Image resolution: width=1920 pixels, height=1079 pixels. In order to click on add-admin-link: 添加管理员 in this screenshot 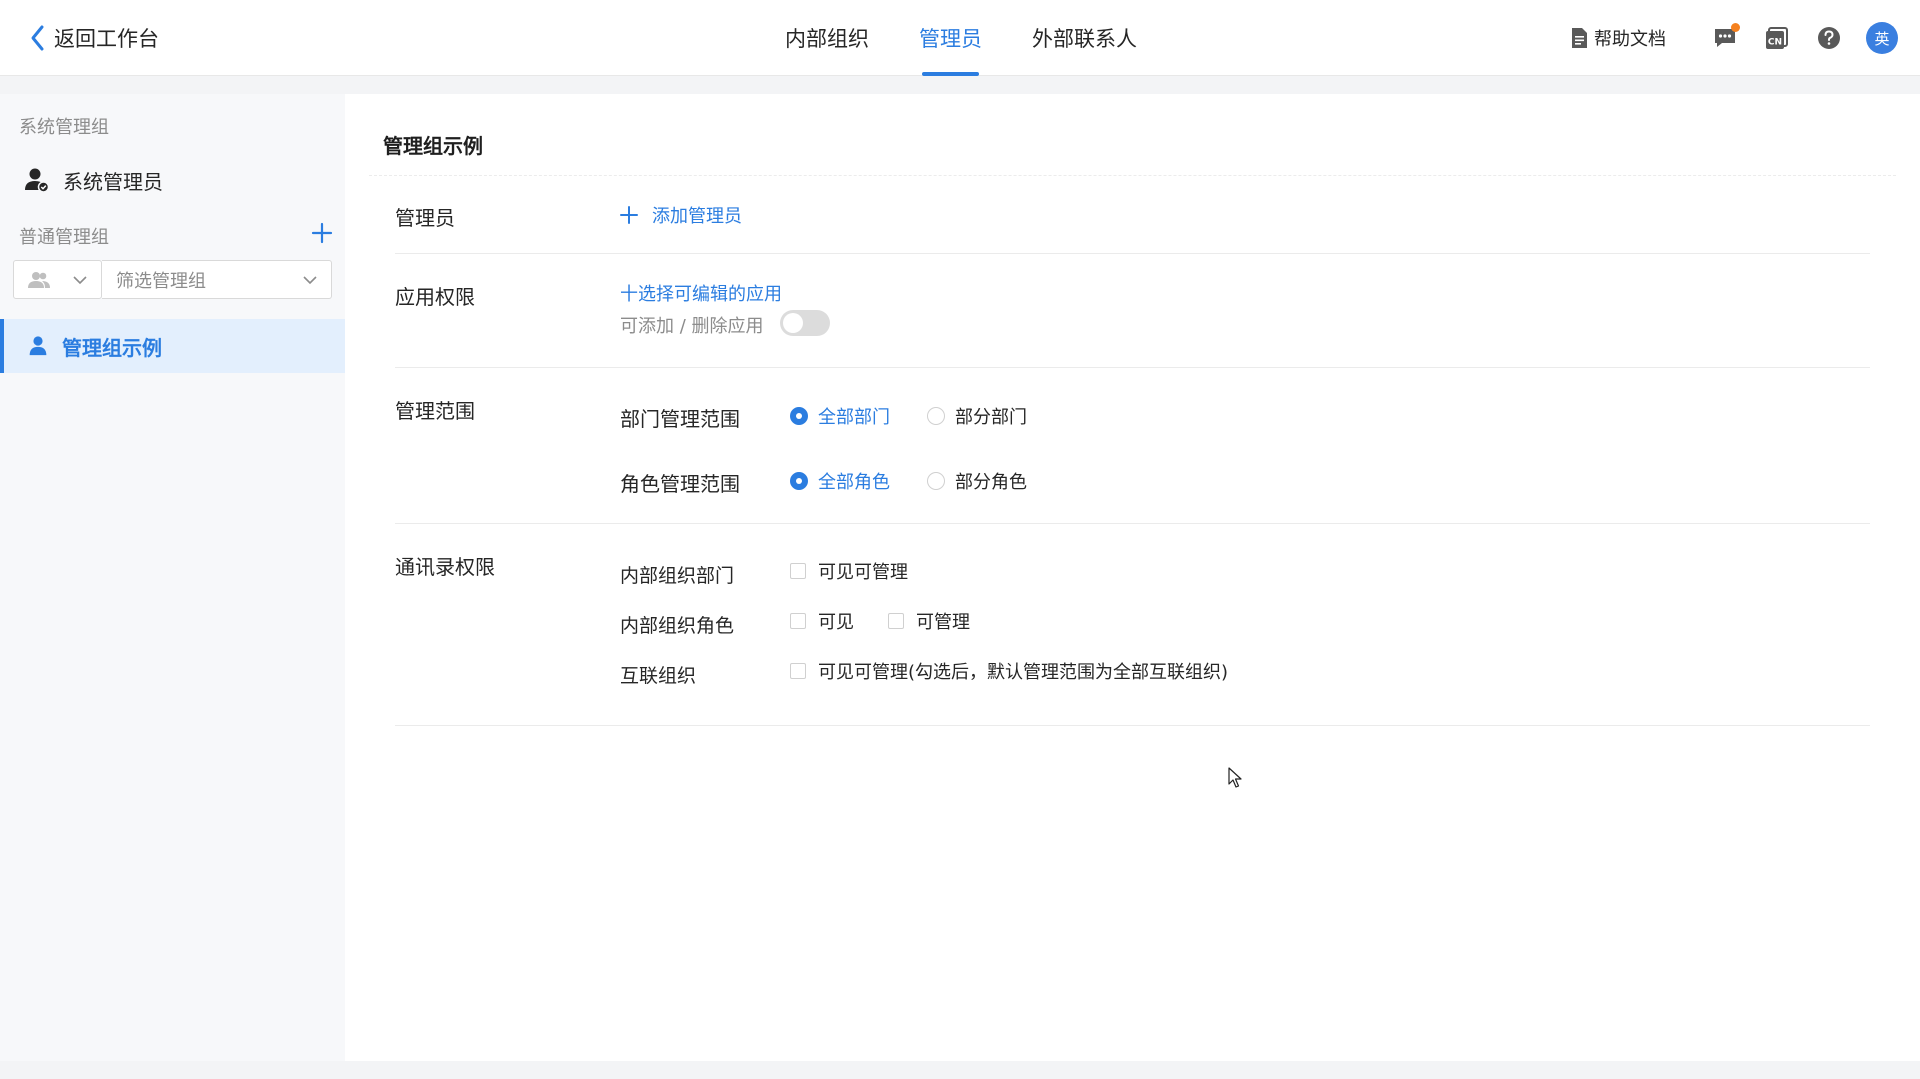, I will do `click(681, 215)`.